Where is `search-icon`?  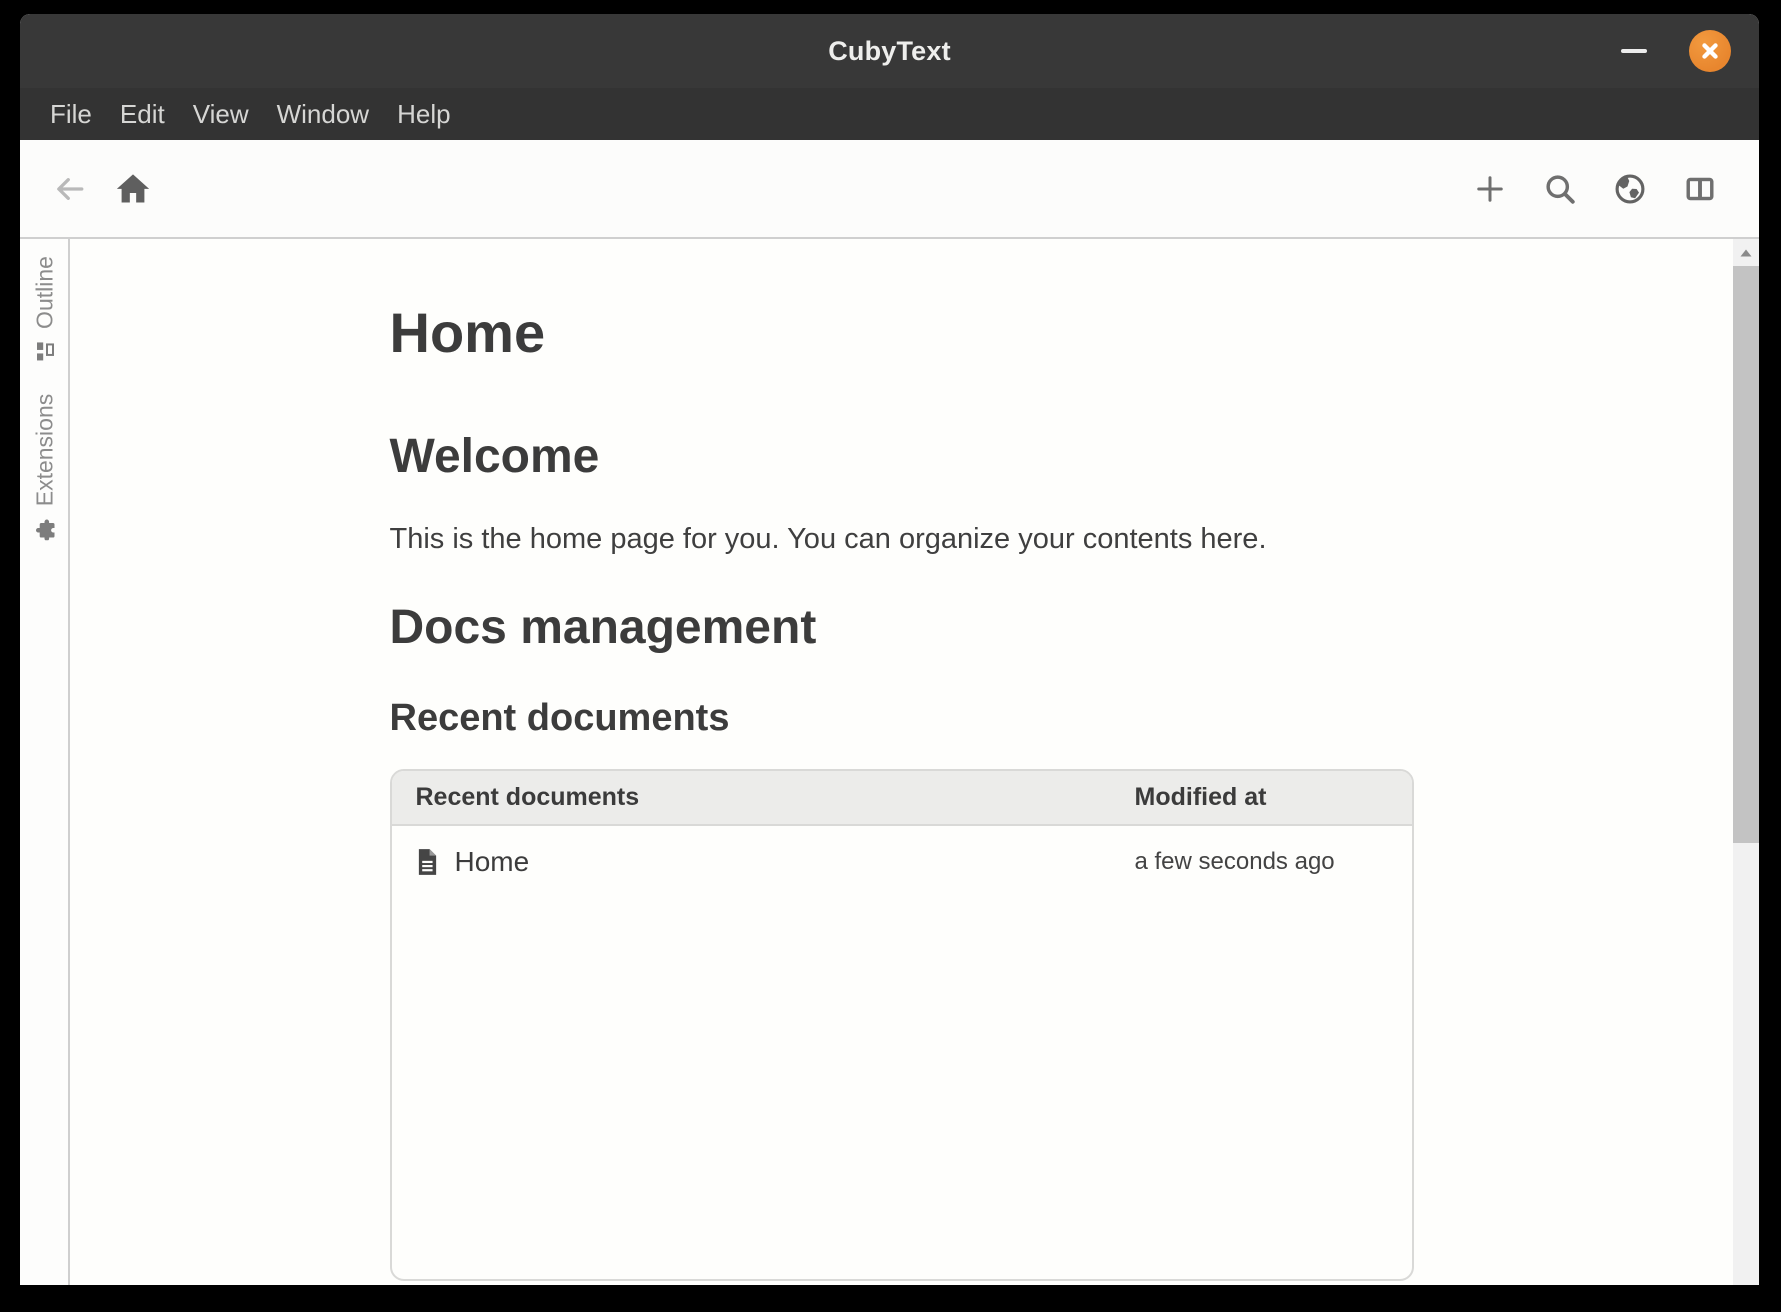 search-icon is located at coordinates (1560, 189).